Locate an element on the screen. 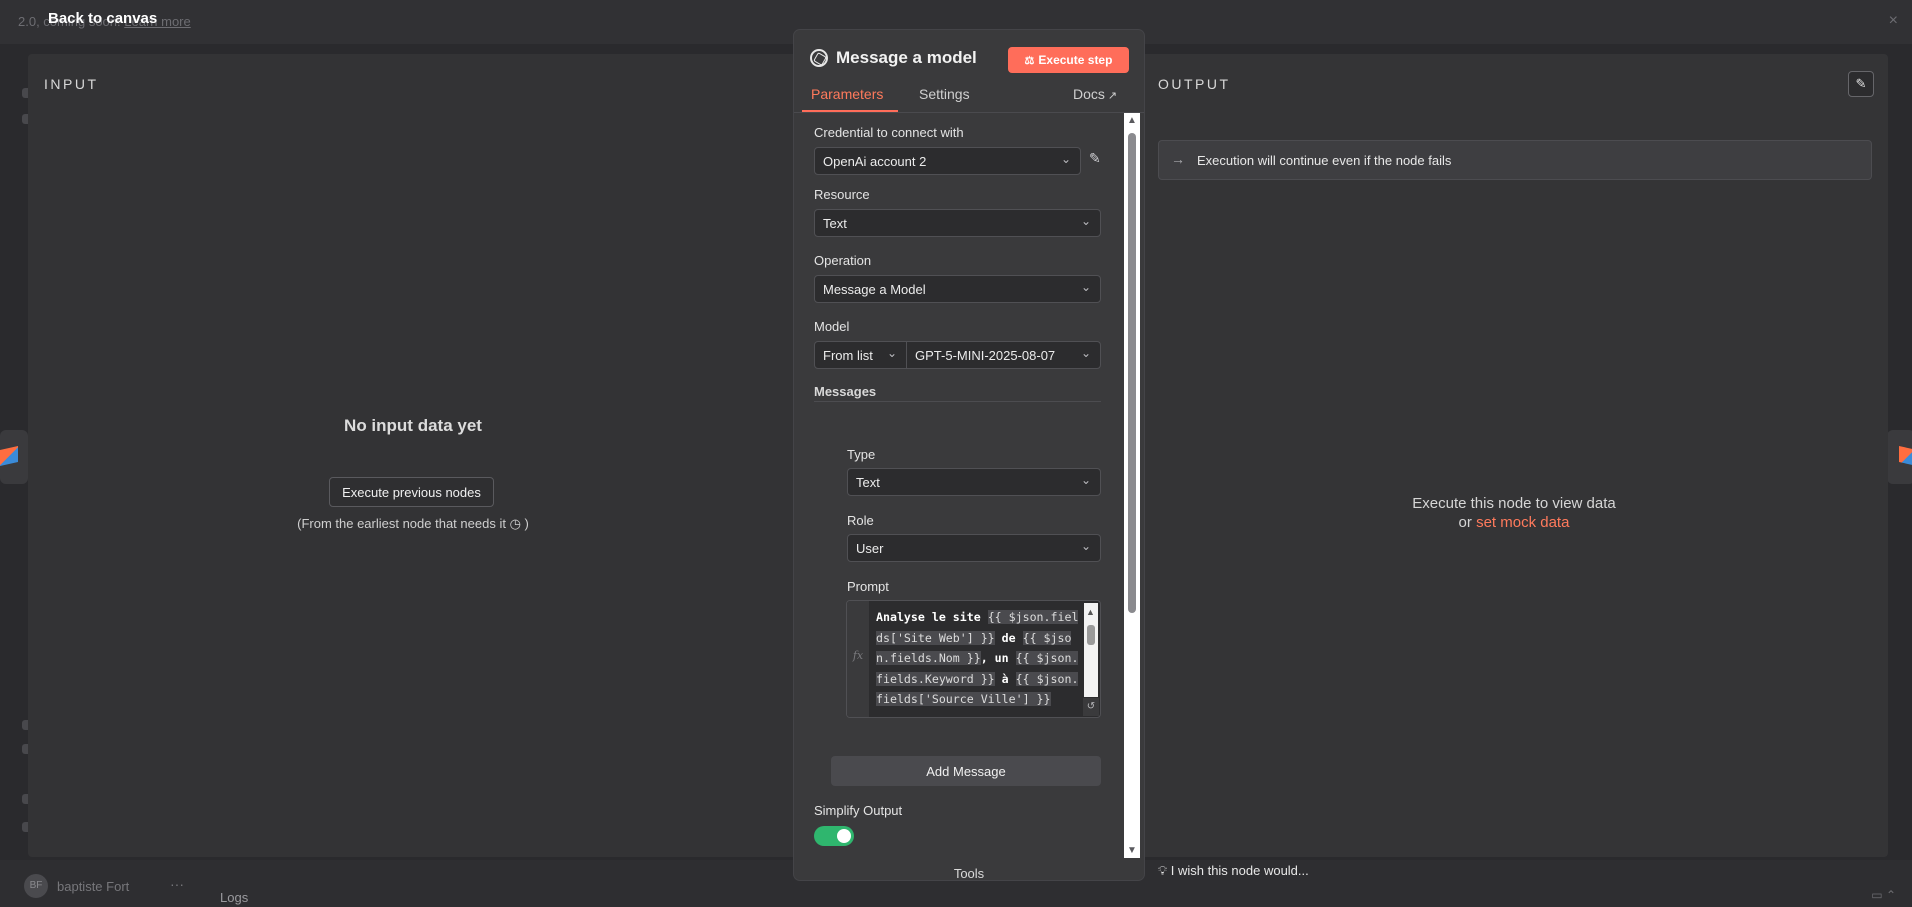  docs-label: Docs is located at coordinates (1089, 94).